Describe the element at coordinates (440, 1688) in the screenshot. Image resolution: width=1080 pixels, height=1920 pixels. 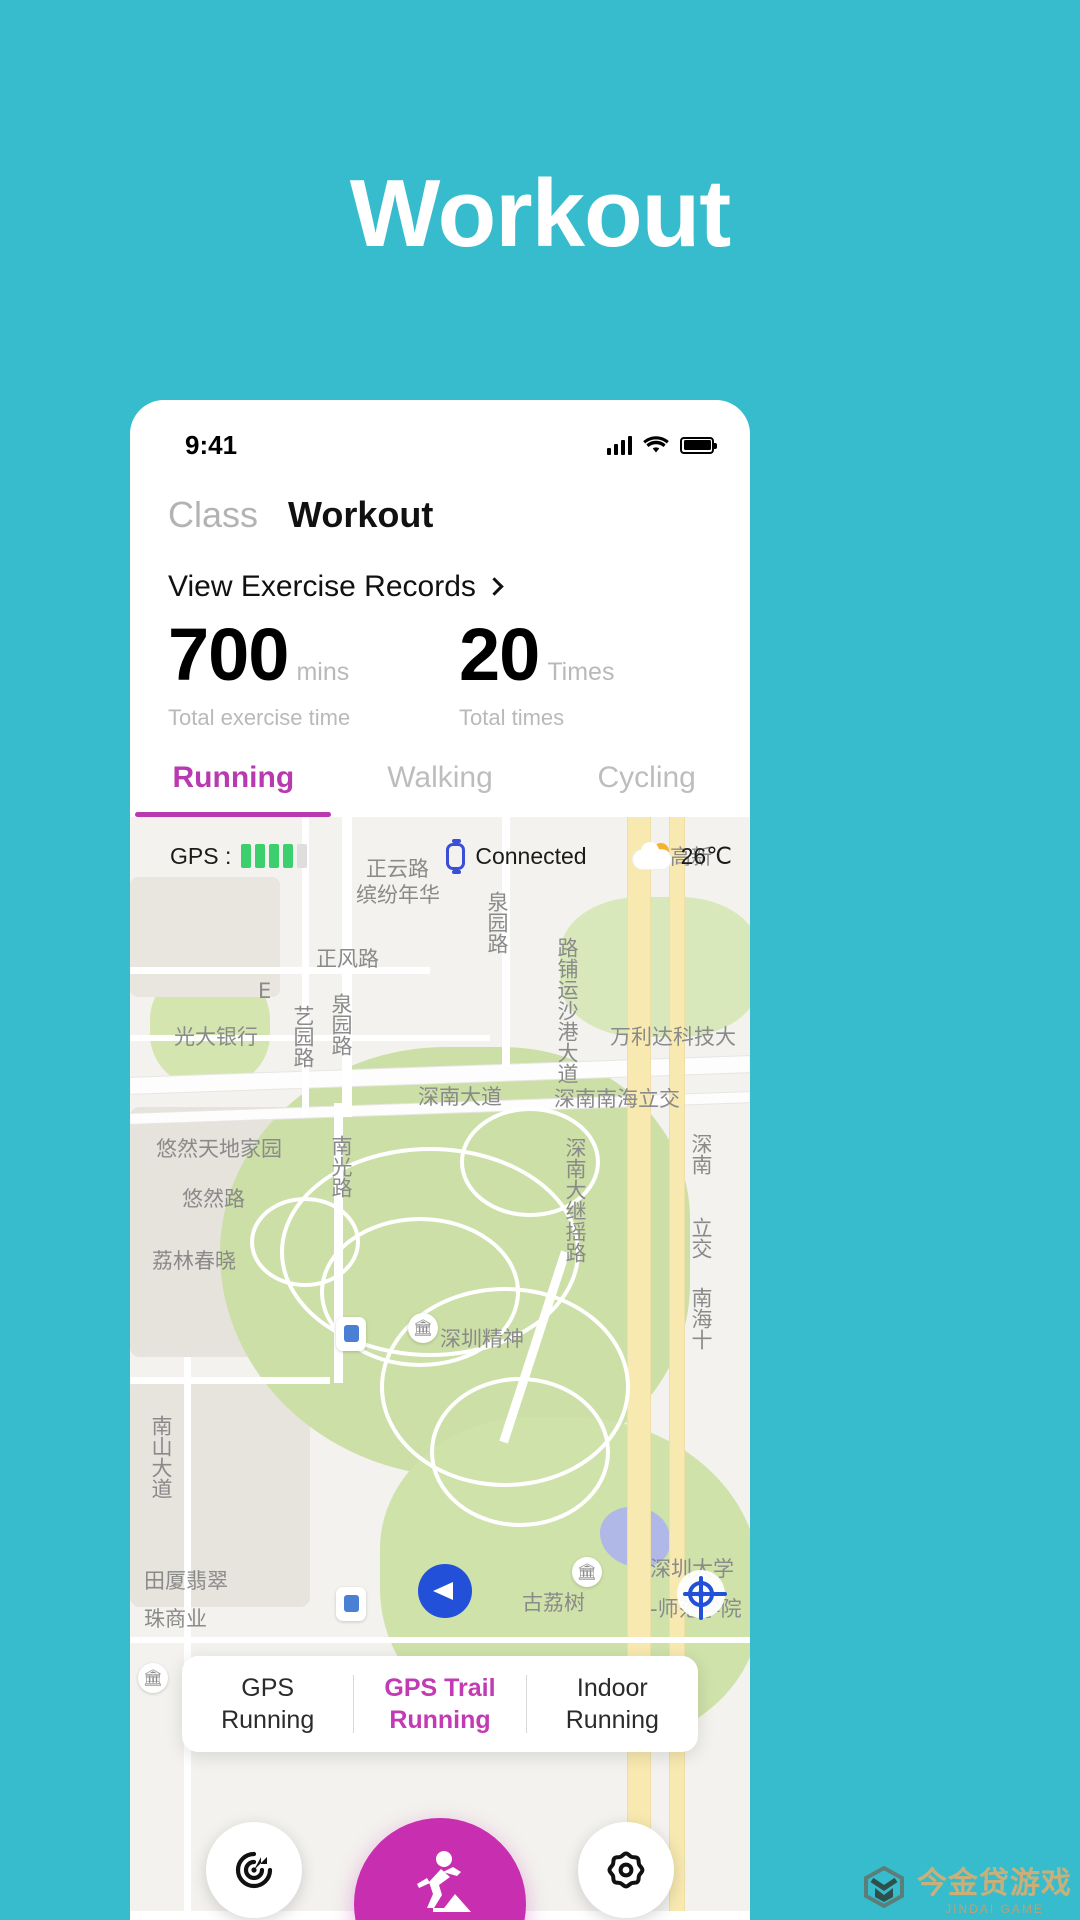
I see `mode-line-1: GPS Trail` at that location.